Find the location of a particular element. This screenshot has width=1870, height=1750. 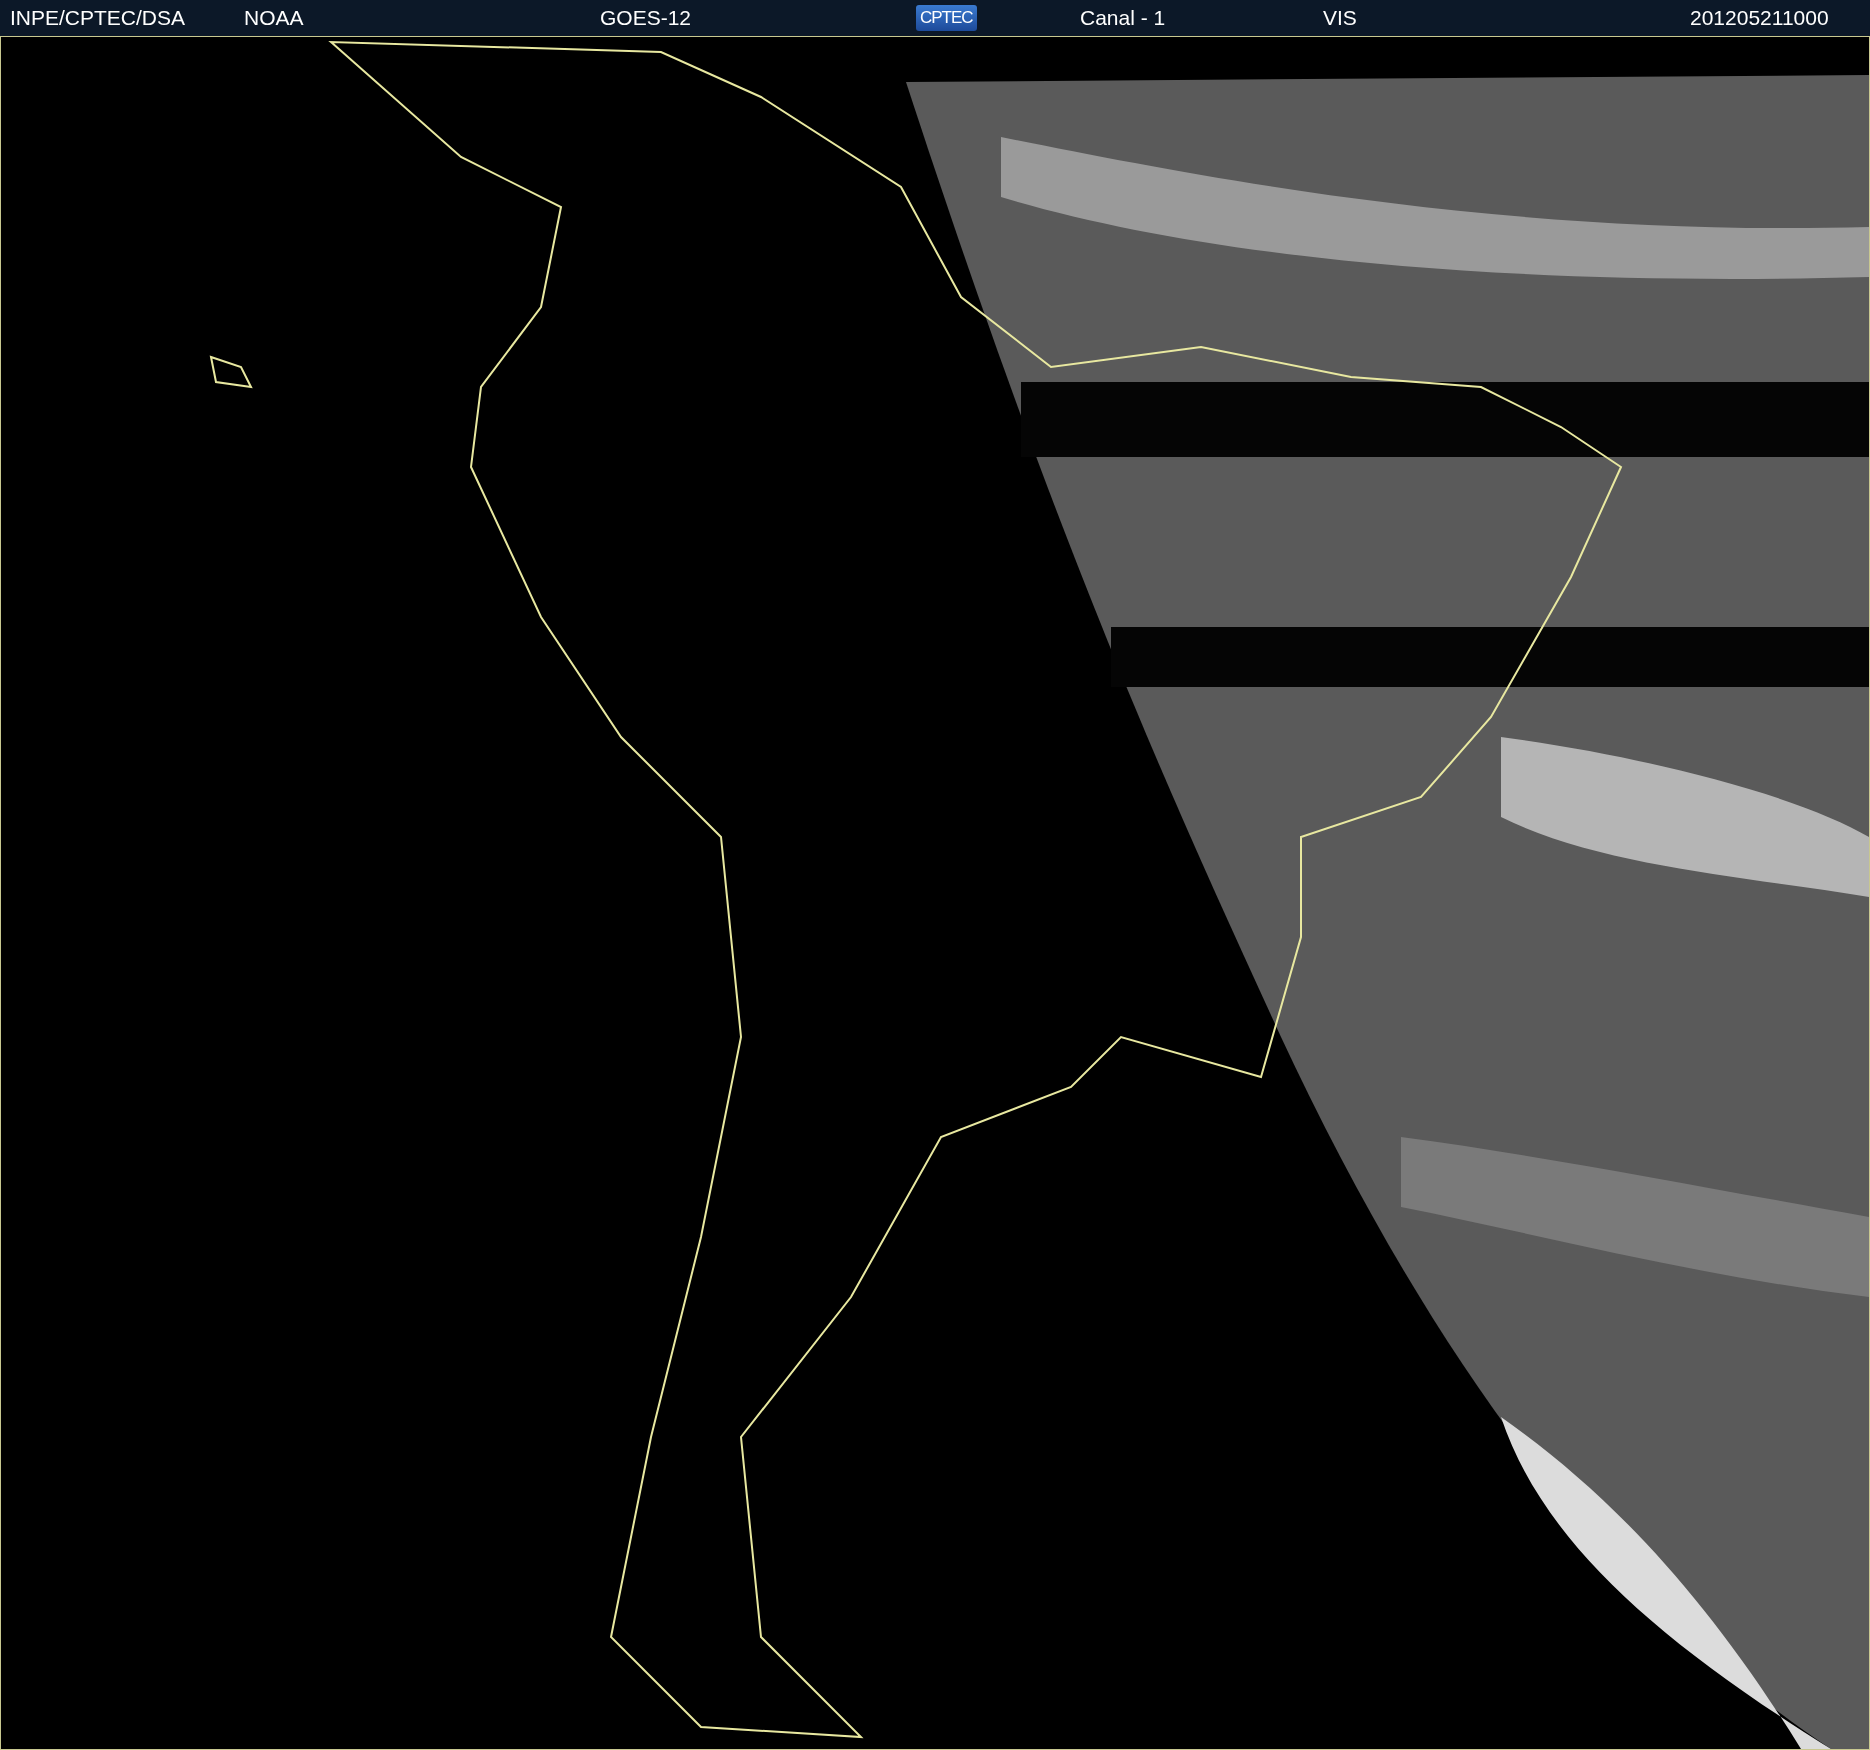

header-label: NOAA is located at coordinates (274, 18).